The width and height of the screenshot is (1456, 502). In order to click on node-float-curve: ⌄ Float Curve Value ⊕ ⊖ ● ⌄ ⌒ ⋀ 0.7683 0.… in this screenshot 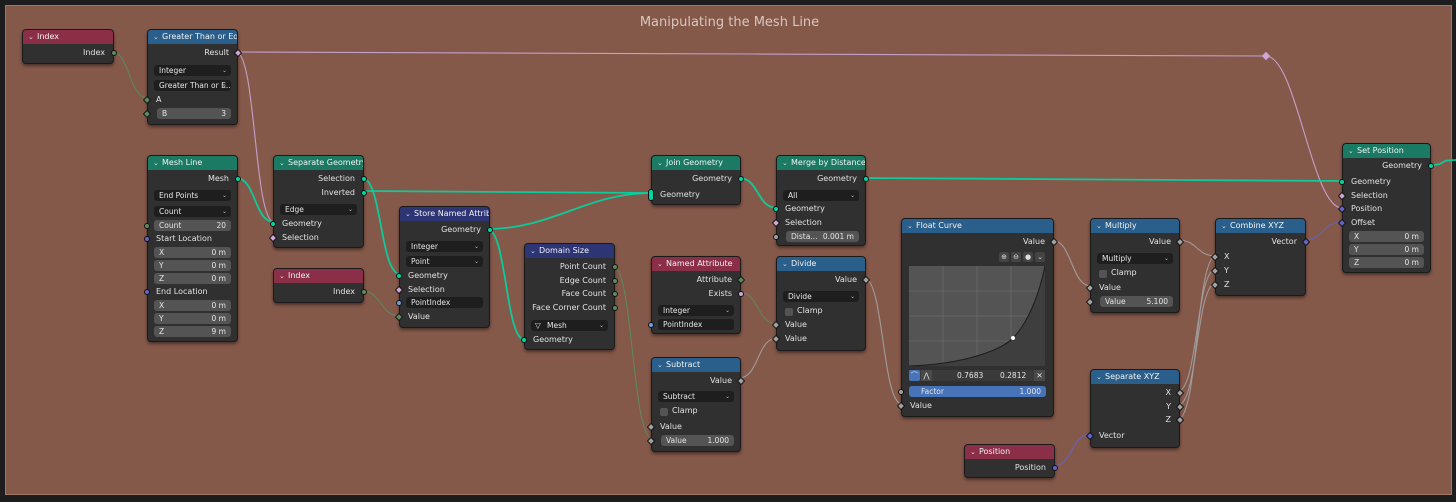, I will do `click(977, 317)`.